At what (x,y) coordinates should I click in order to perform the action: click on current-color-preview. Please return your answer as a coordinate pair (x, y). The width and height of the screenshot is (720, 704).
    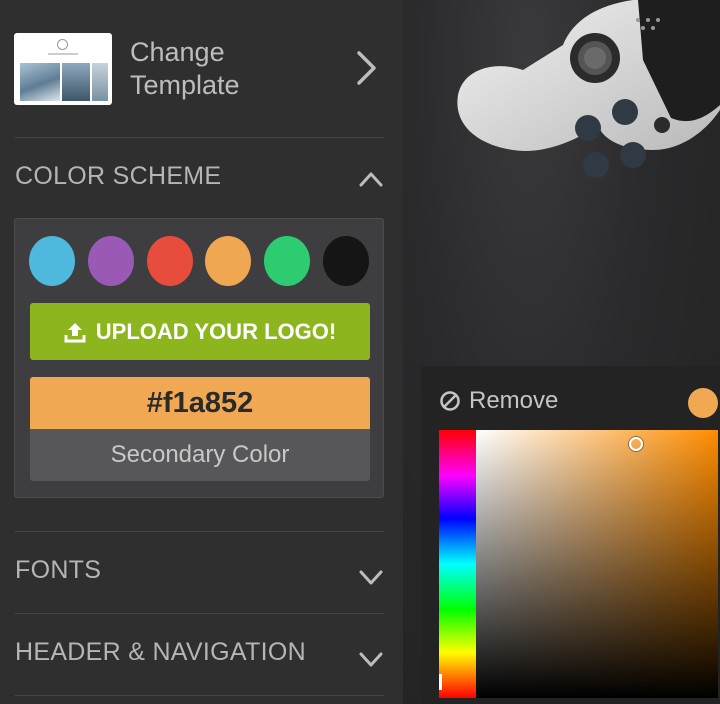
    Looking at the image, I should click on (703, 403).